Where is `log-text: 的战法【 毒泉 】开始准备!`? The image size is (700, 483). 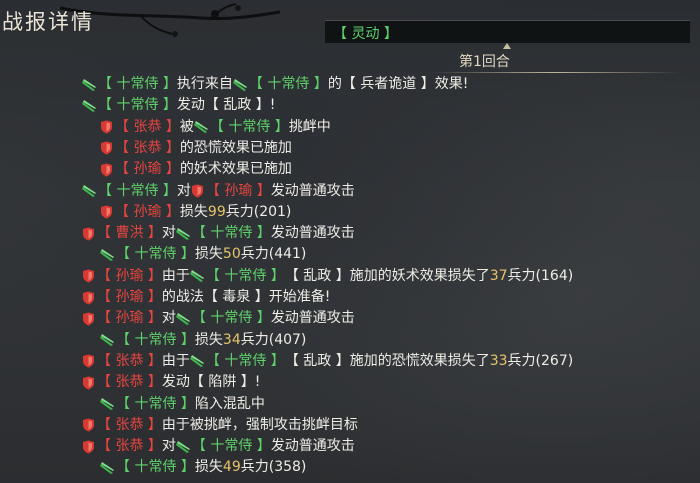
log-text: 的战法【 毒泉 】开始准备! is located at coordinates (246, 297).